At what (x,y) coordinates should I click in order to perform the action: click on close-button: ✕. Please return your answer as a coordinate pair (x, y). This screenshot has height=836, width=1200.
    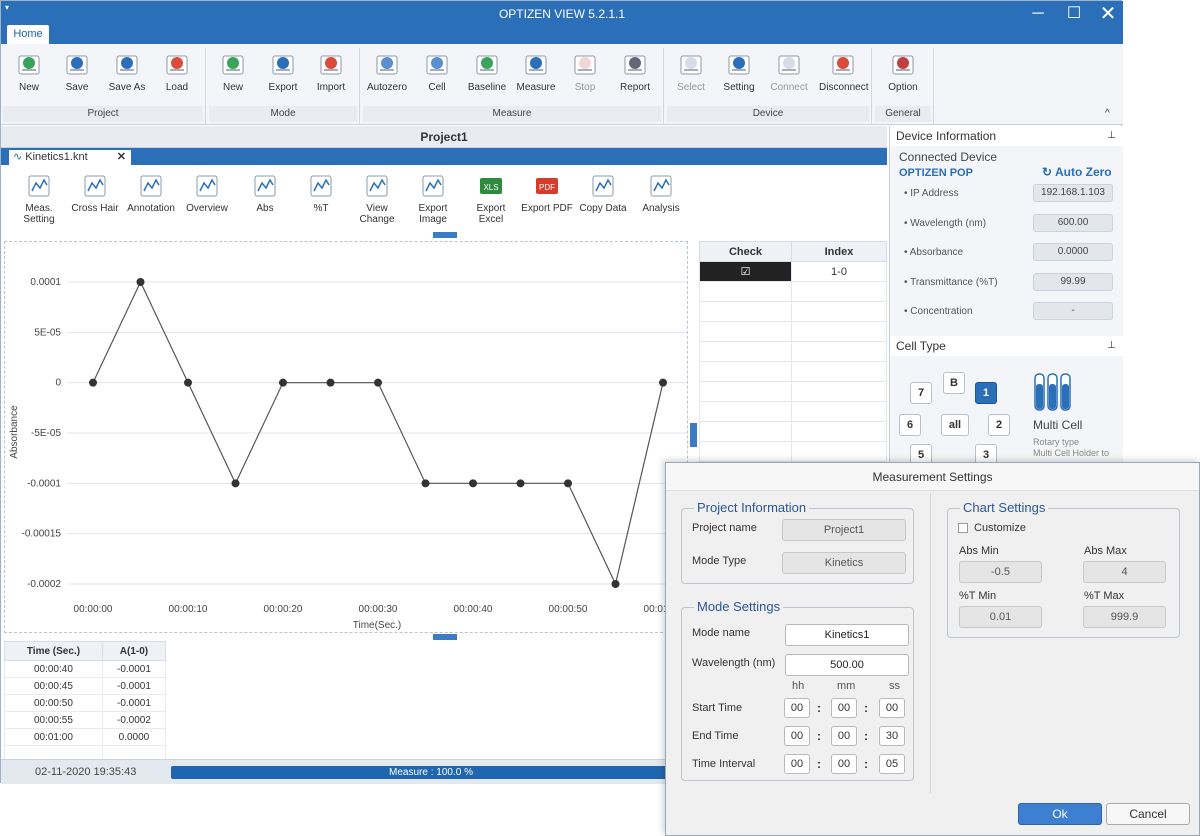
    Looking at the image, I should click on (1108, 14).